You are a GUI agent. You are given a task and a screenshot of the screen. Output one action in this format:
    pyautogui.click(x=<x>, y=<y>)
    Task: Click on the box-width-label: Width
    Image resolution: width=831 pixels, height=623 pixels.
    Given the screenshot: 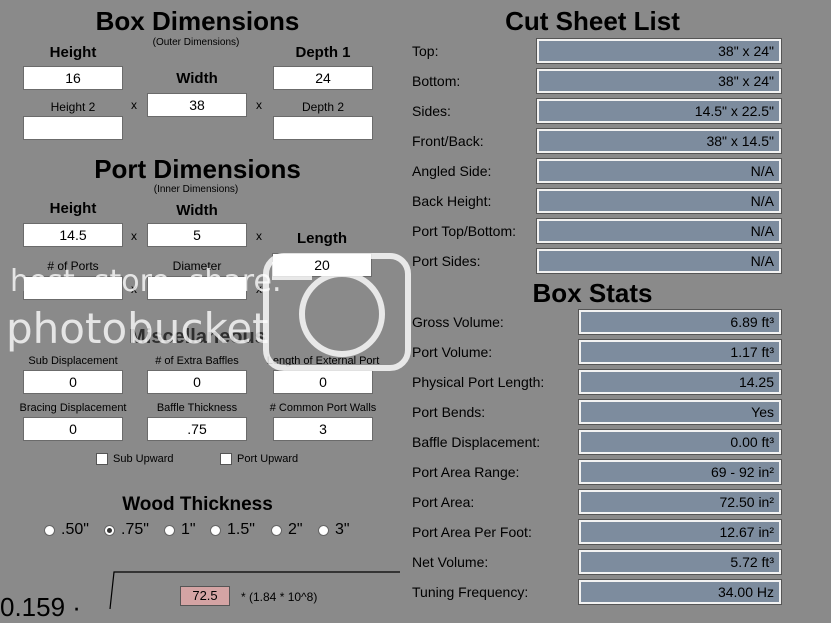 What is the action you would take?
    pyautogui.click(x=197, y=78)
    